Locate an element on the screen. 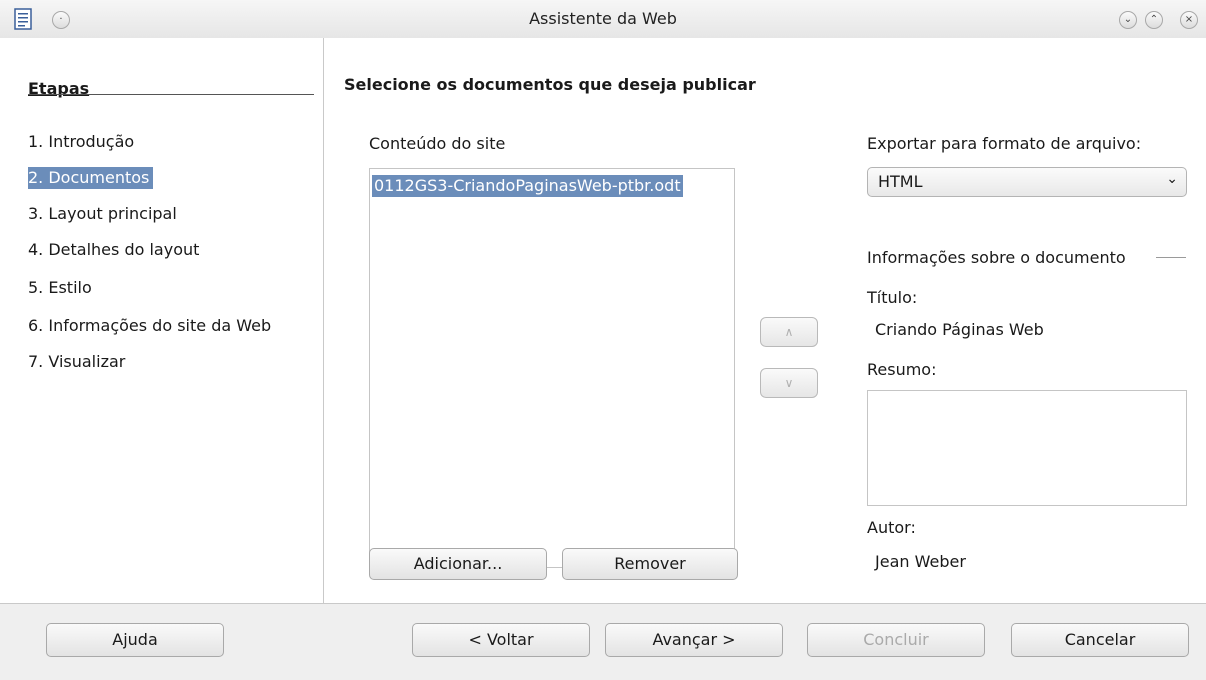 Image resolution: width=1206 pixels, height=680 pixels. help-button-label: Ajuda is located at coordinates (135, 639).